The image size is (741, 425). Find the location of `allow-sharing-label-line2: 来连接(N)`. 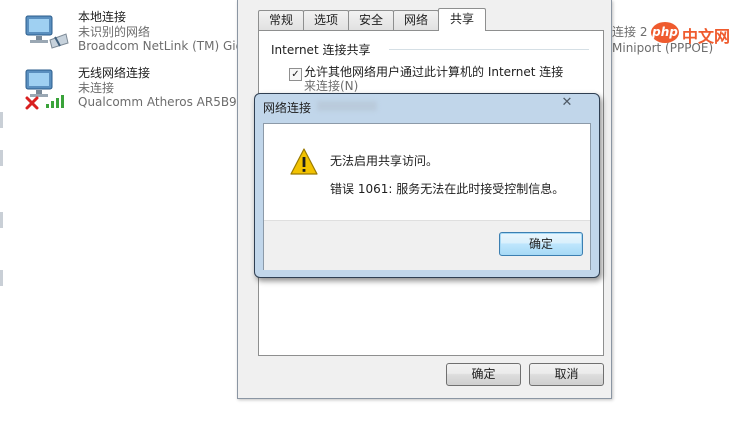

allow-sharing-label-line2: 来连接(N) is located at coordinates (331, 86).